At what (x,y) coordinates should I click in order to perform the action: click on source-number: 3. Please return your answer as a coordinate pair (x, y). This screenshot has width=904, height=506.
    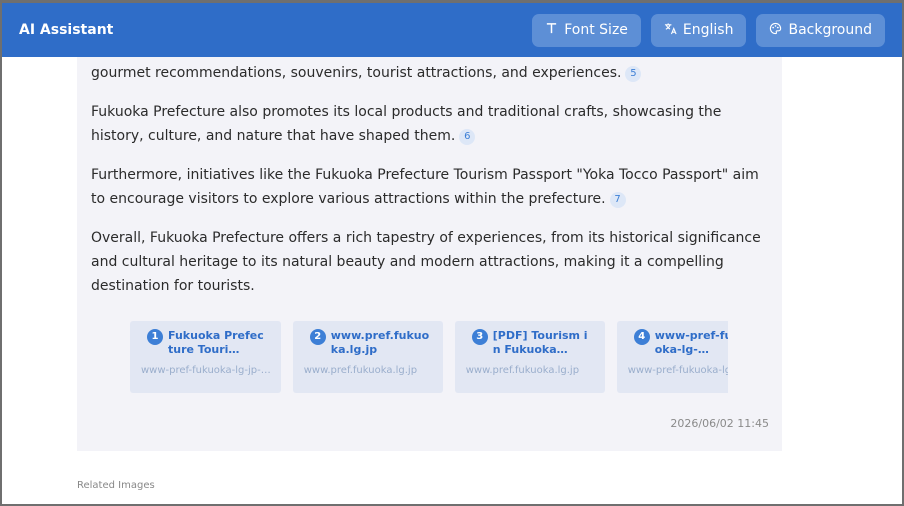
    Looking at the image, I should click on (479, 337).